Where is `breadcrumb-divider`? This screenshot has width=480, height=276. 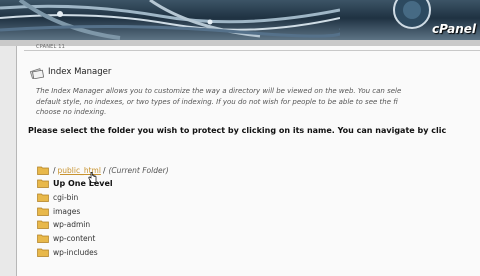
breadcrumb-divider is located at coordinates (252, 50).